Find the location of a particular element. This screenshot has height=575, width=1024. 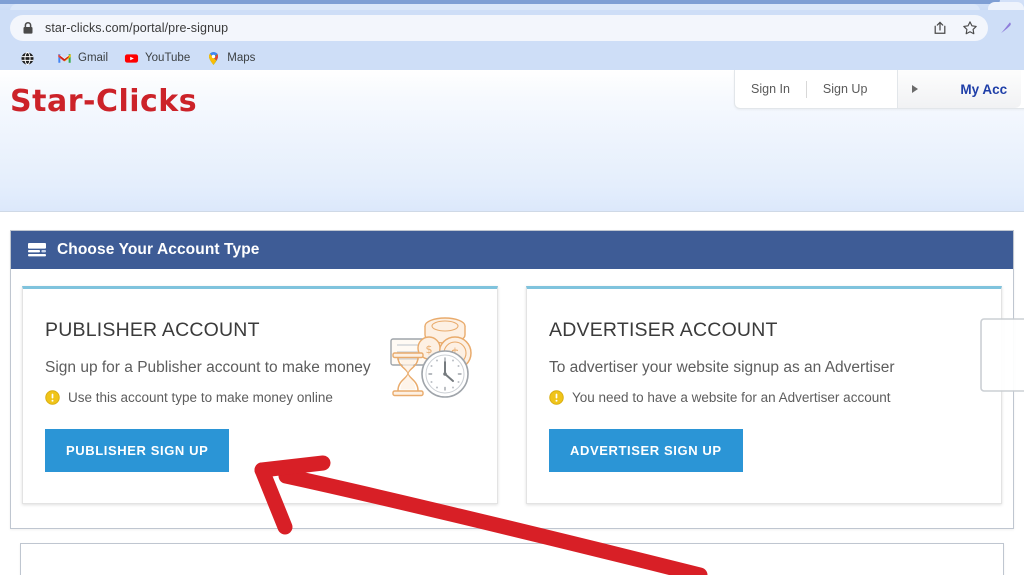

my-account-menu: My Acc is located at coordinates (959, 89).